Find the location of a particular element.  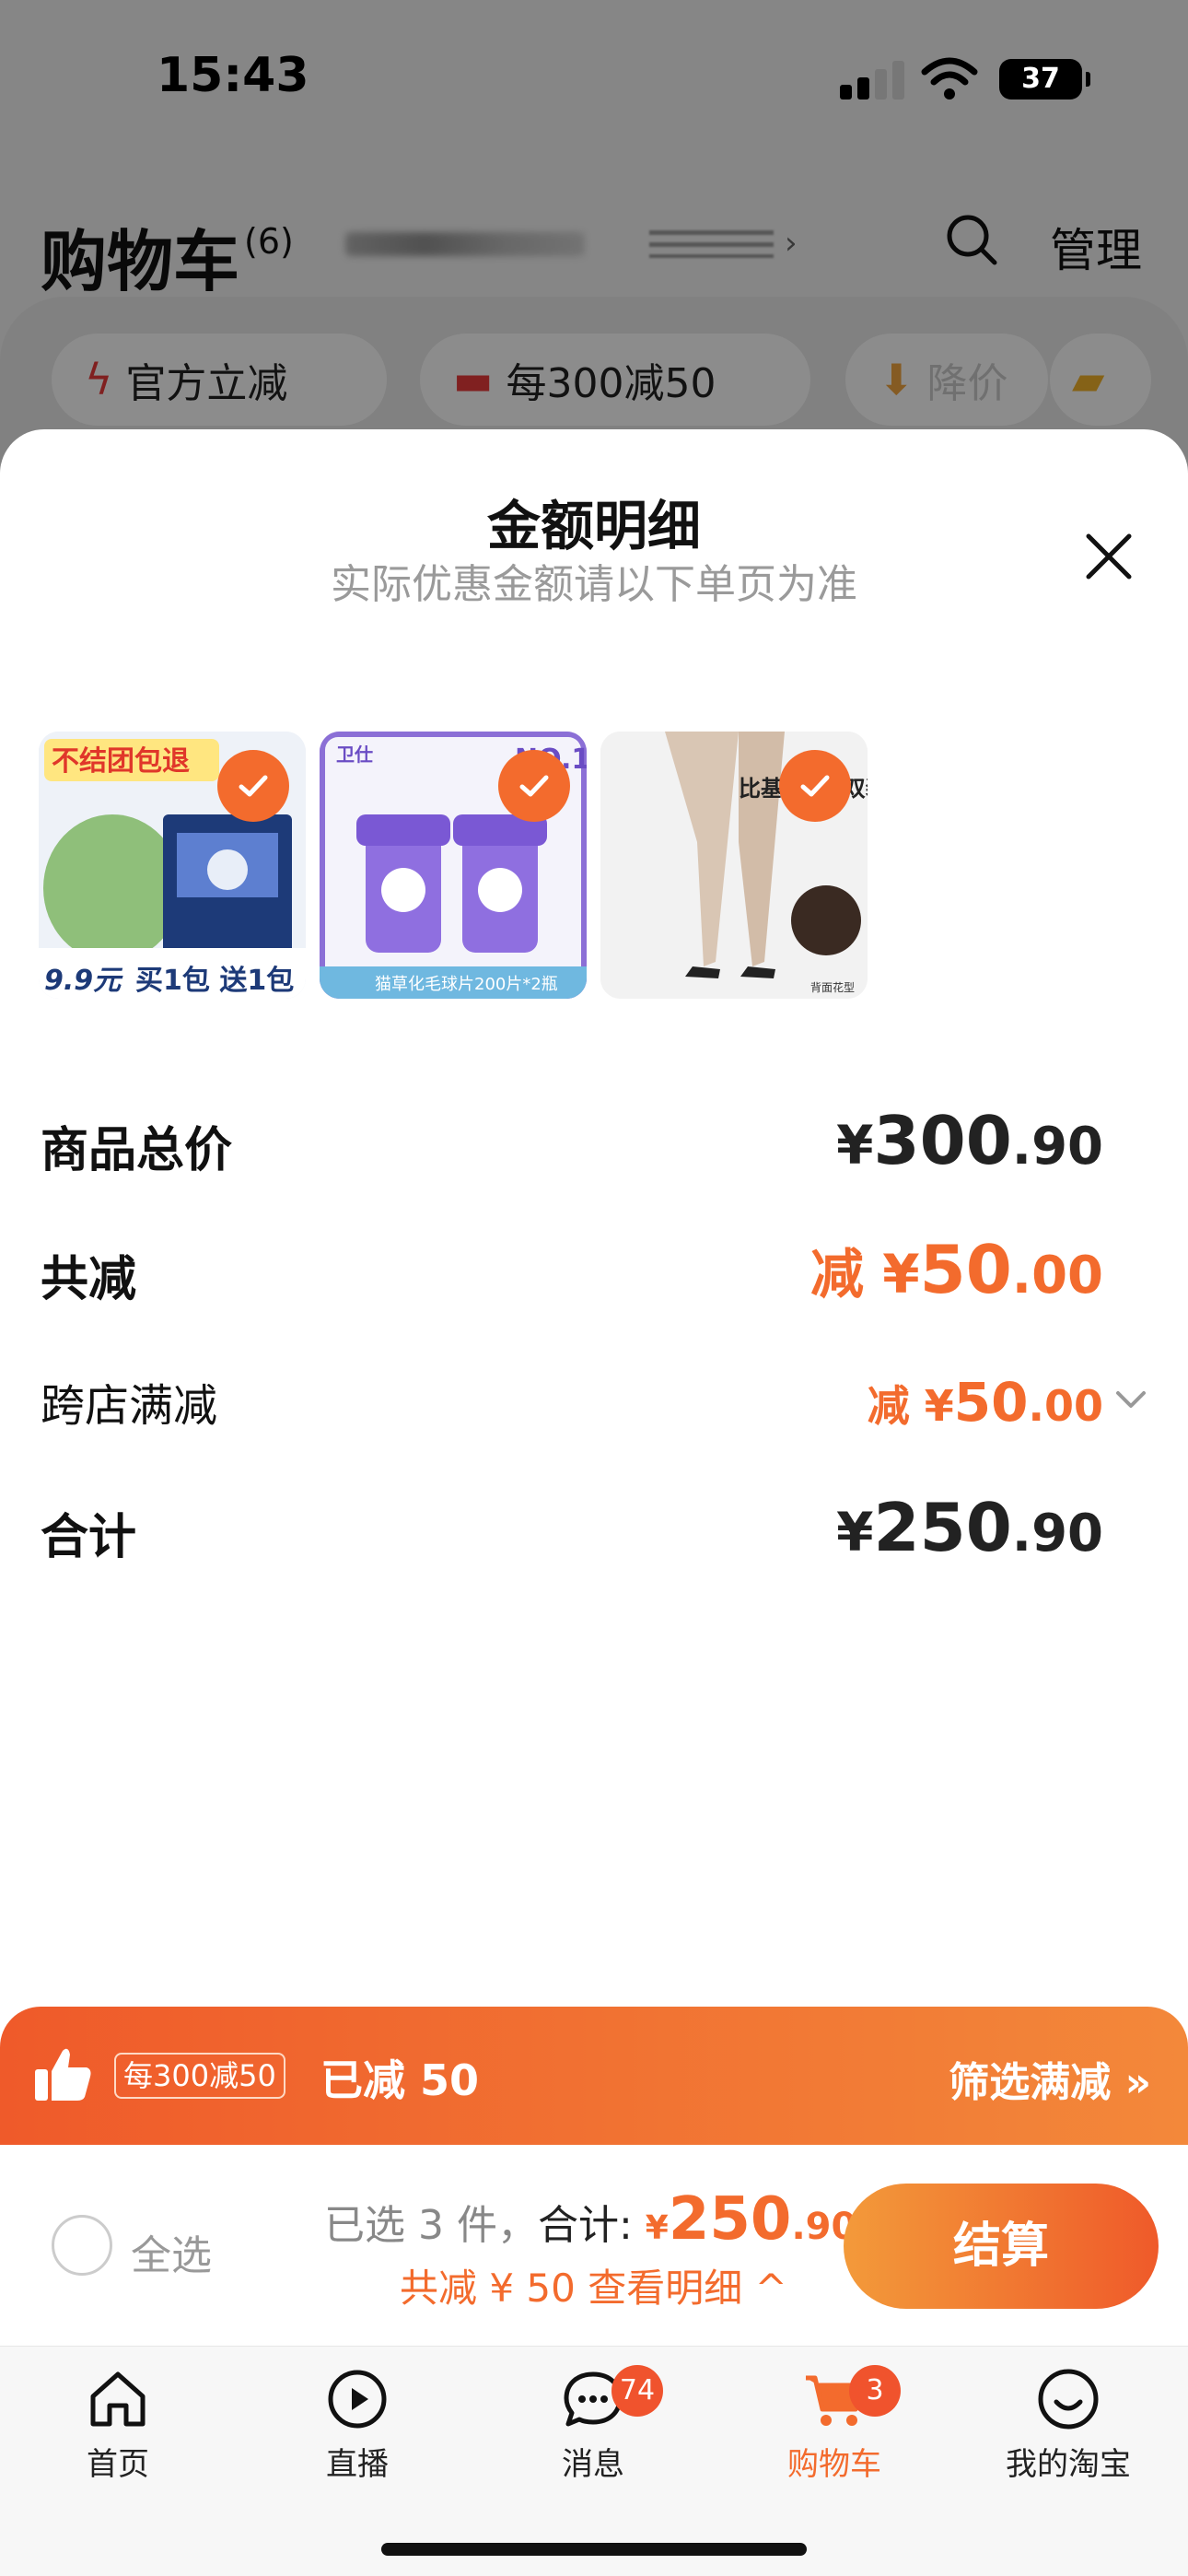

bottom-tab-bar: 首页 直播 消息 74 购物车 3 我的淘宝 is located at coordinates (594, 2461).